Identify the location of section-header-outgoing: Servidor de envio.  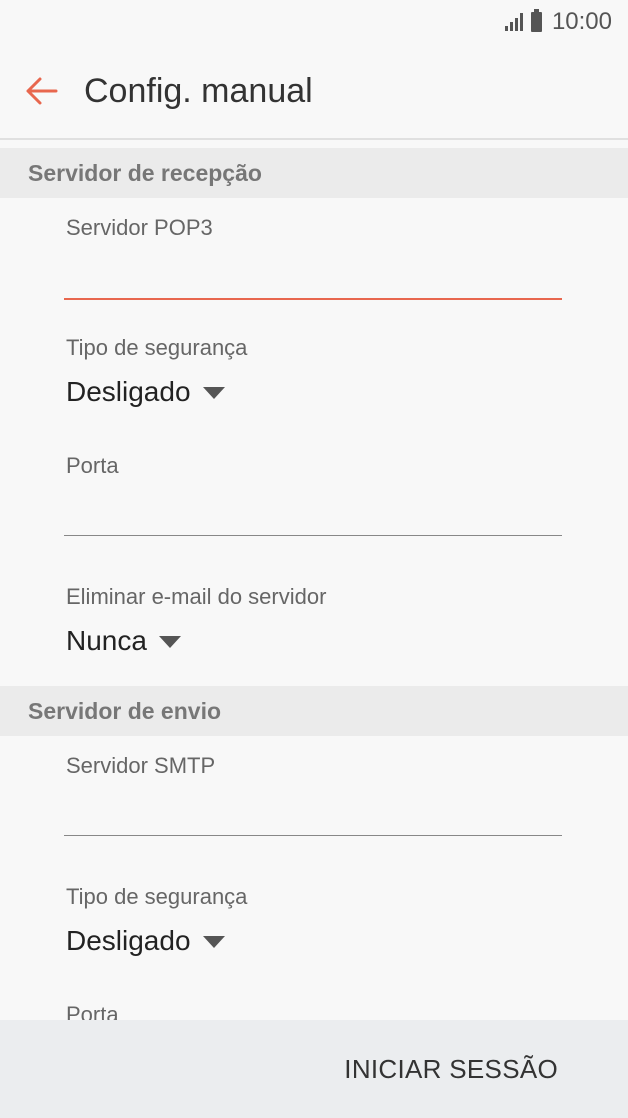
(314, 711).